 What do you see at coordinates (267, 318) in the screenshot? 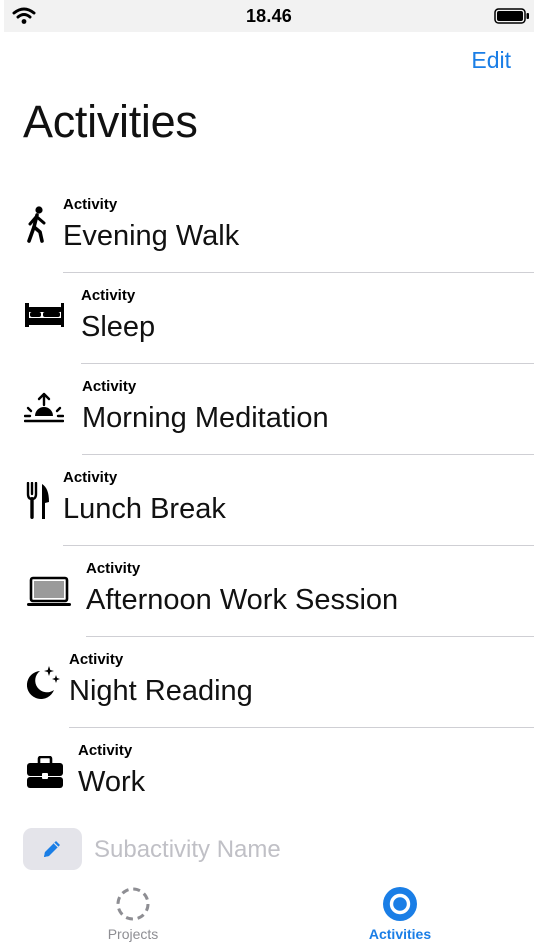
I see `activity-row-sleep: Activity Sleep` at bounding box center [267, 318].